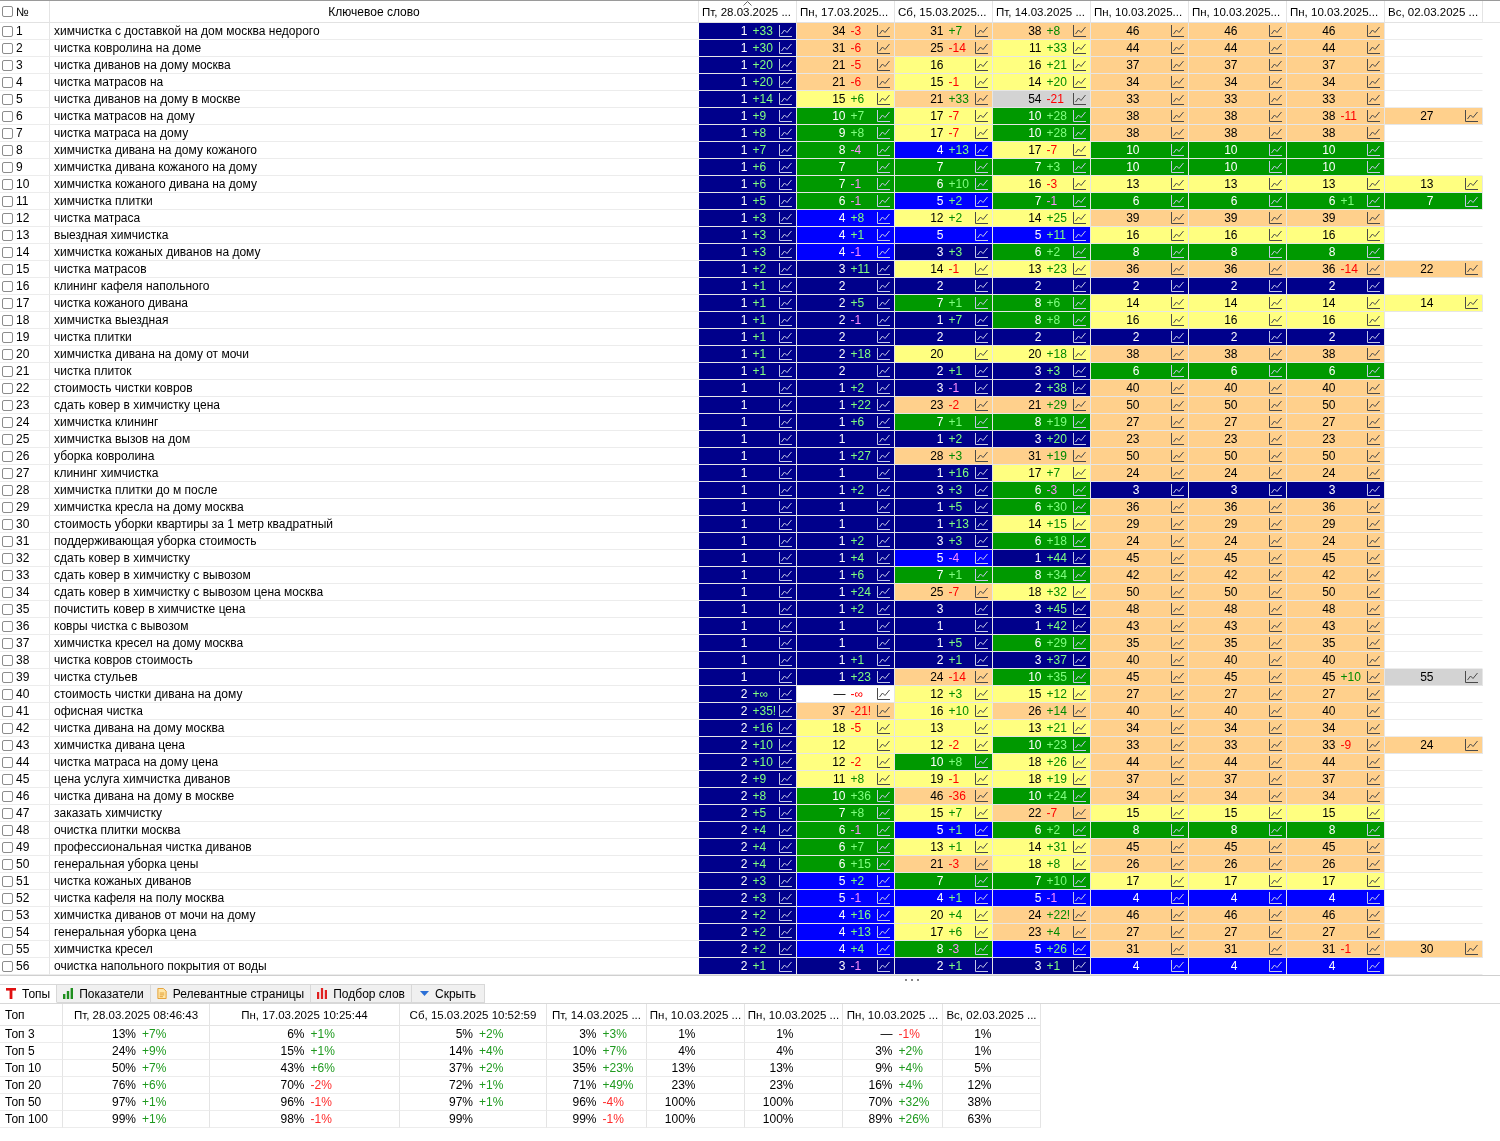  What do you see at coordinates (104, 993) in the screenshot?
I see `tab: Показатели` at bounding box center [104, 993].